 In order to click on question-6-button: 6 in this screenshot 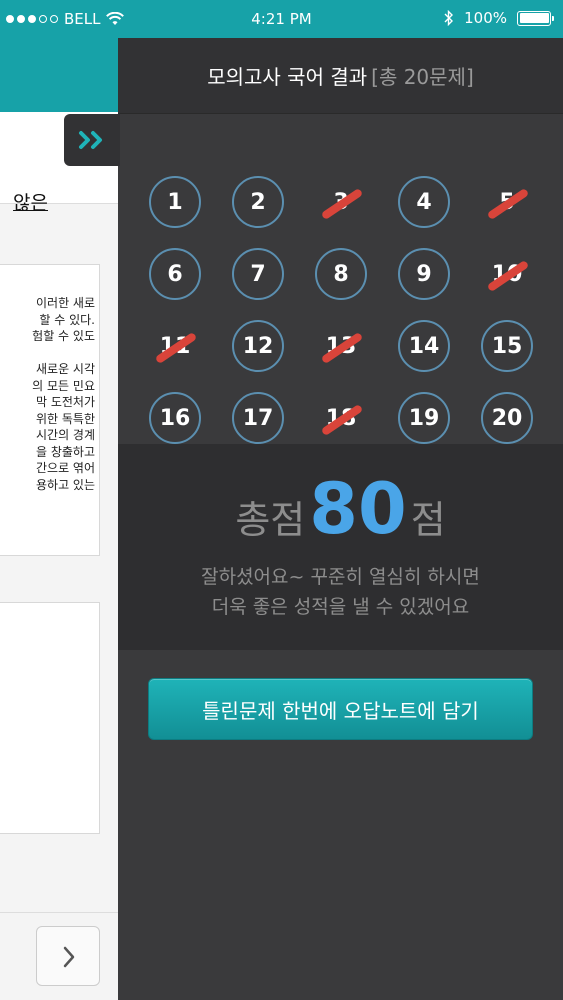, I will do `click(175, 274)`.